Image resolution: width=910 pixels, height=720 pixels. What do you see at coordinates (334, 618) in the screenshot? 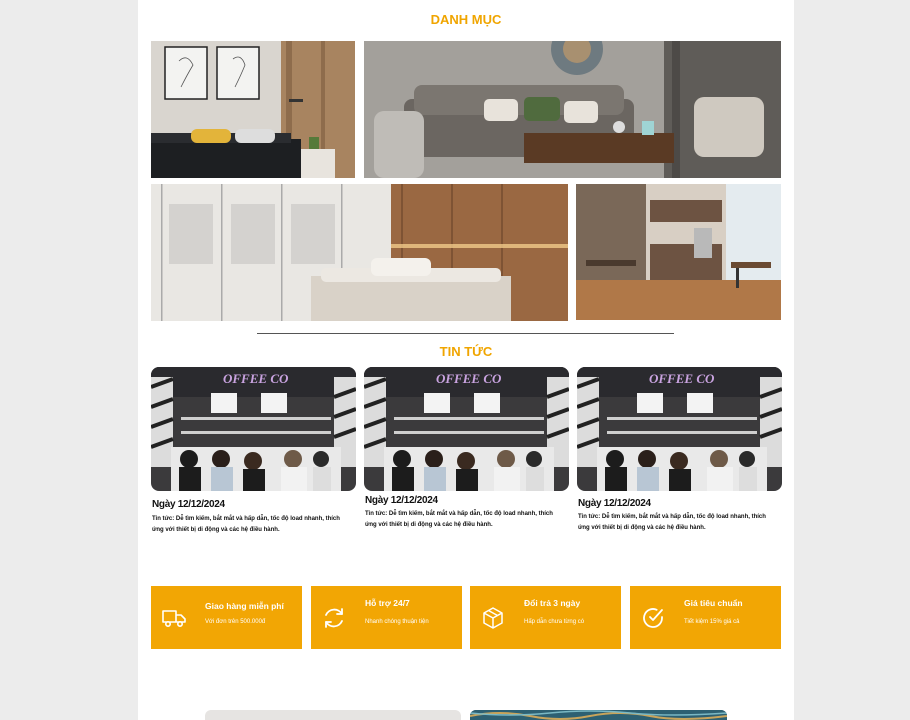
I see `refresh-icon` at bounding box center [334, 618].